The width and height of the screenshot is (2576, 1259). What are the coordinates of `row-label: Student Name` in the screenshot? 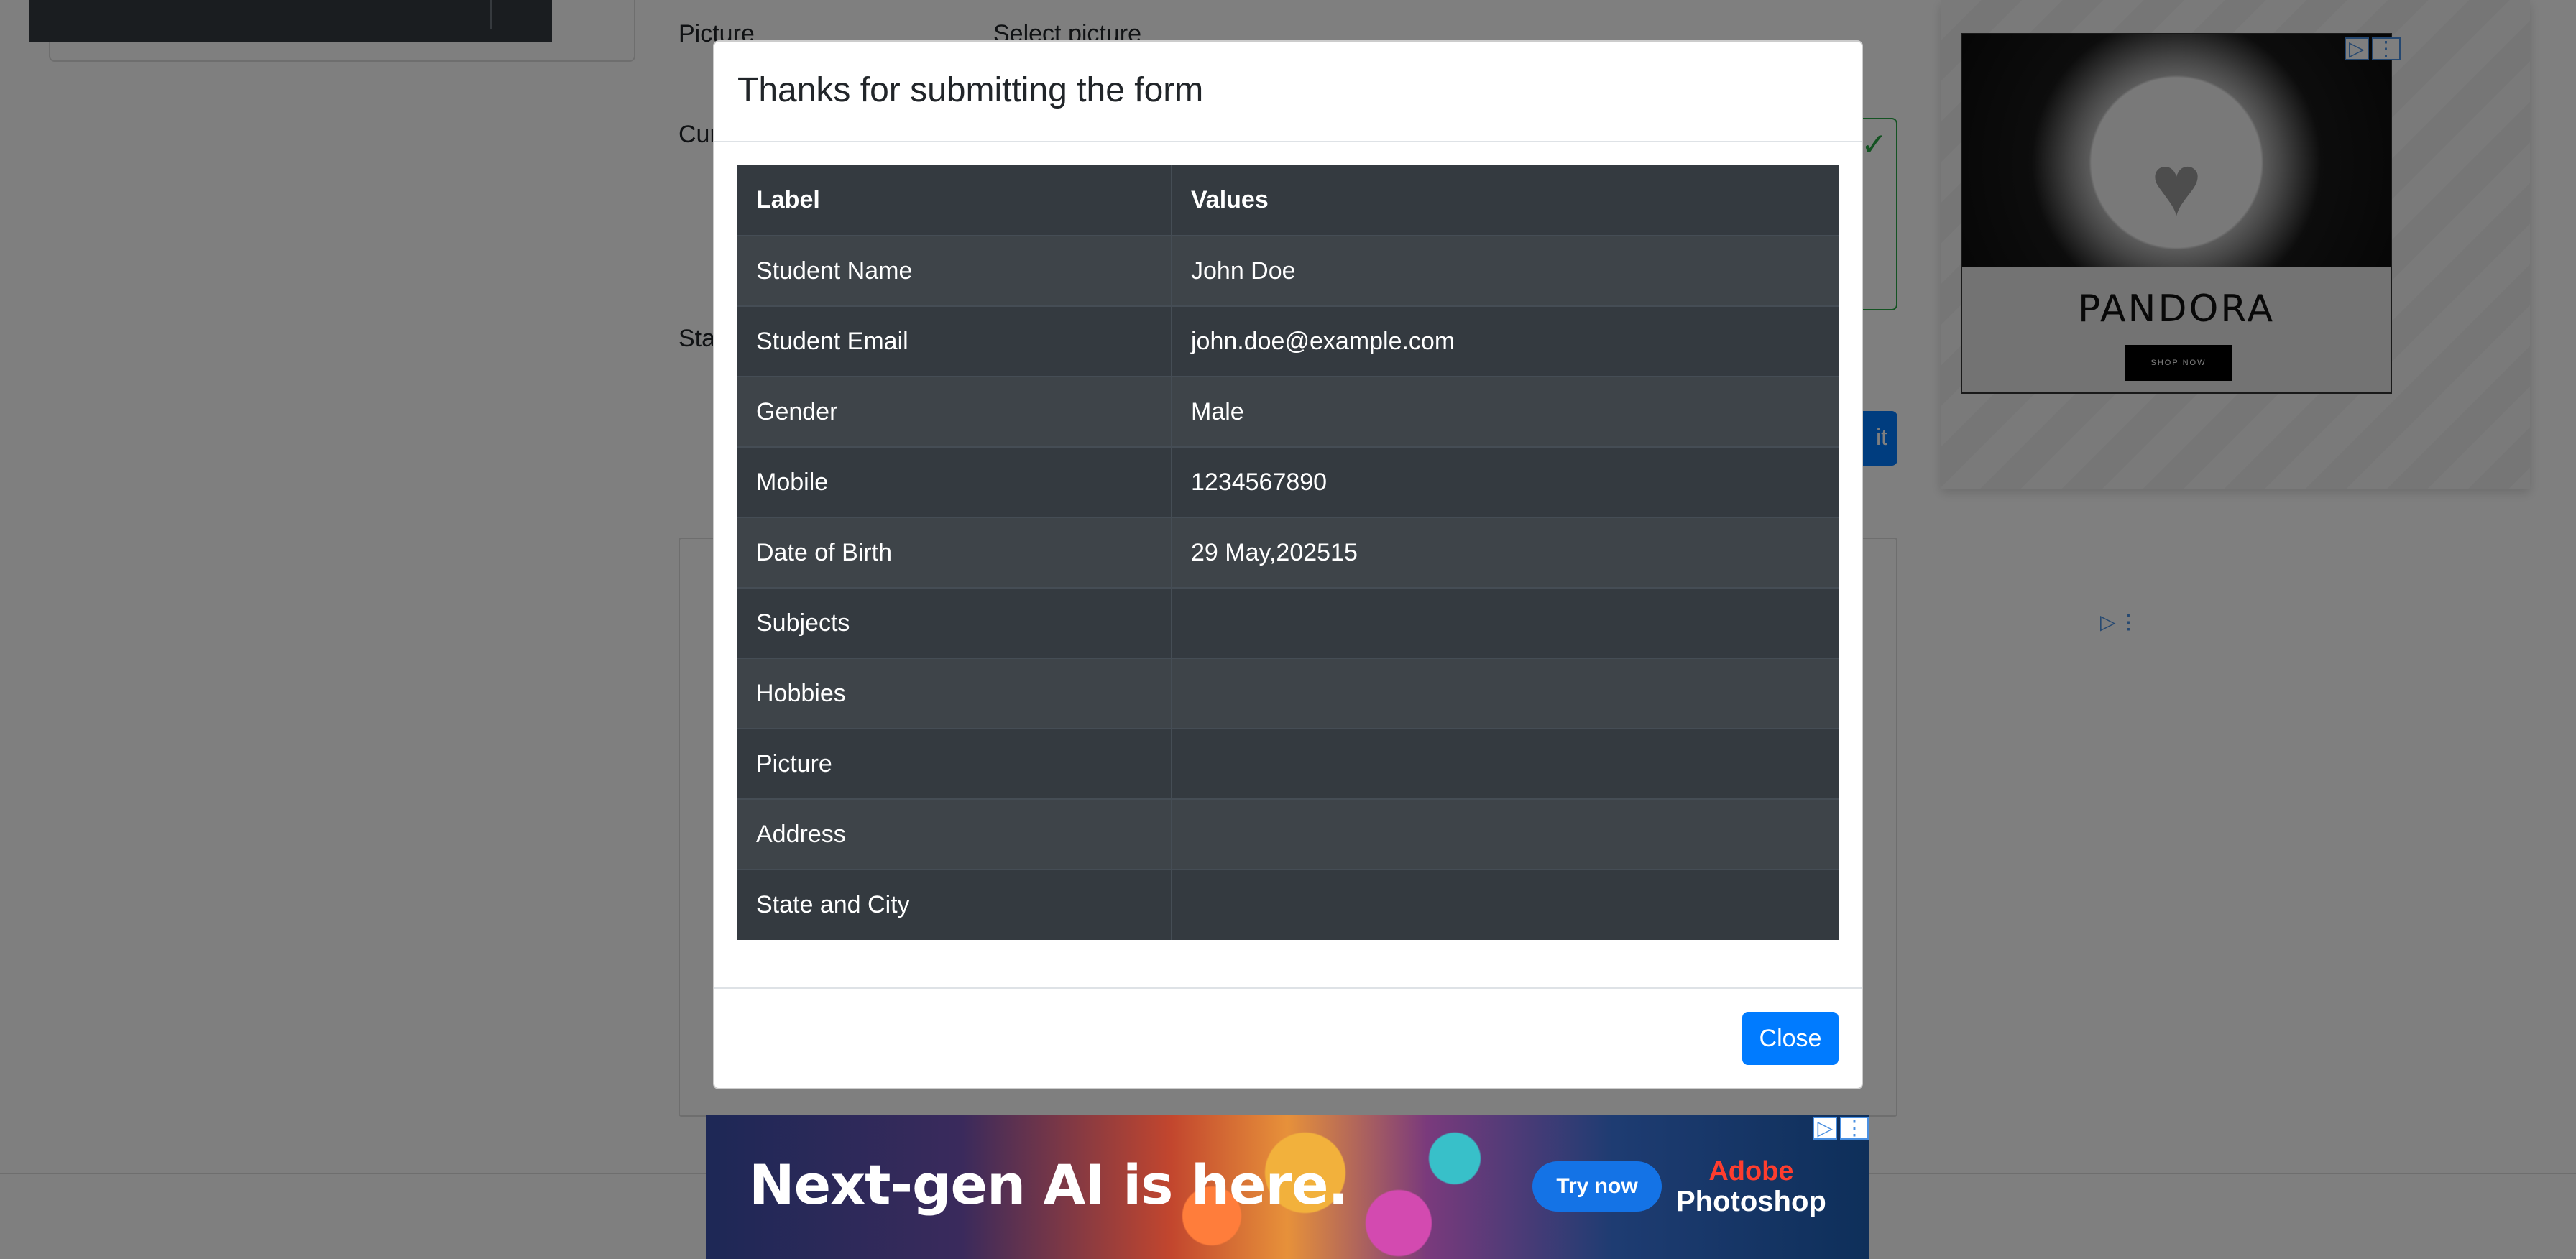 It's located at (954, 270).